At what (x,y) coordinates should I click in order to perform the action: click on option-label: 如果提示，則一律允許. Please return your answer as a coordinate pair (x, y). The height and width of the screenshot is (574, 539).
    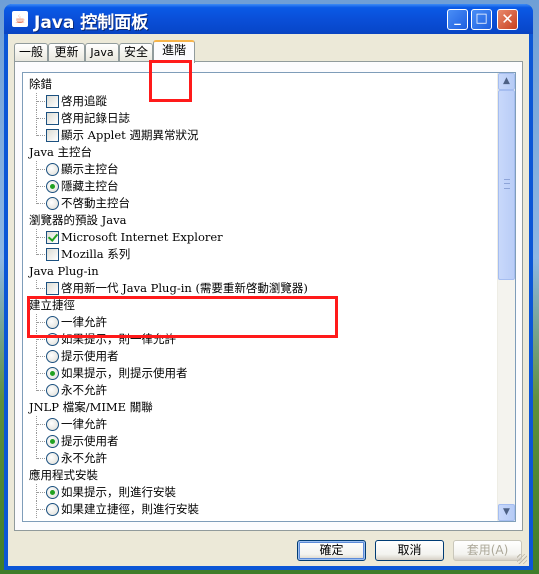
    Looking at the image, I should click on (118, 339).